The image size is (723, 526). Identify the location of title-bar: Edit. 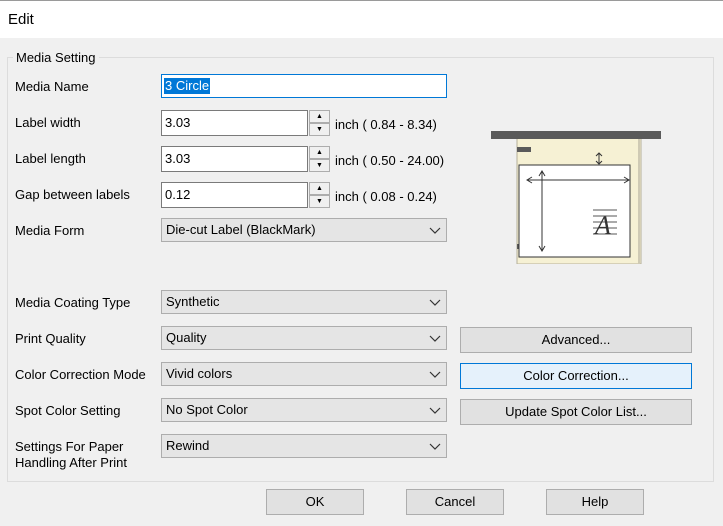
(361, 19).